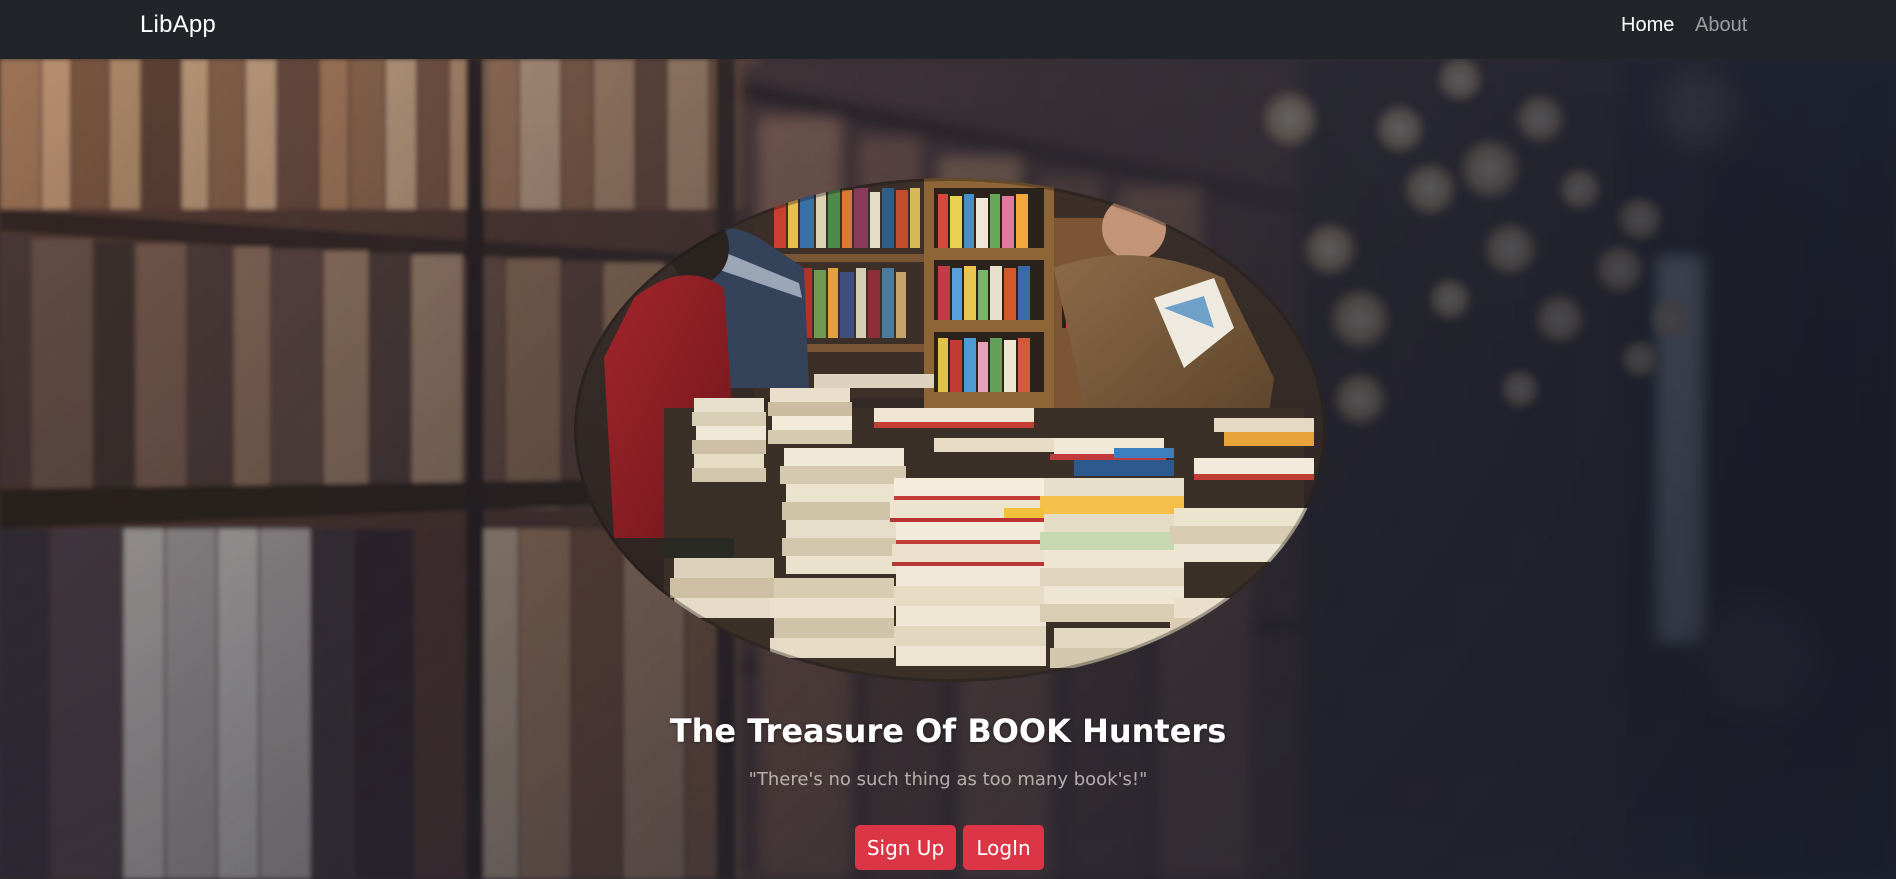 Image resolution: width=1896 pixels, height=879 pixels. What do you see at coordinates (1721, 25) in the screenshot?
I see `nav-link-about: About` at bounding box center [1721, 25].